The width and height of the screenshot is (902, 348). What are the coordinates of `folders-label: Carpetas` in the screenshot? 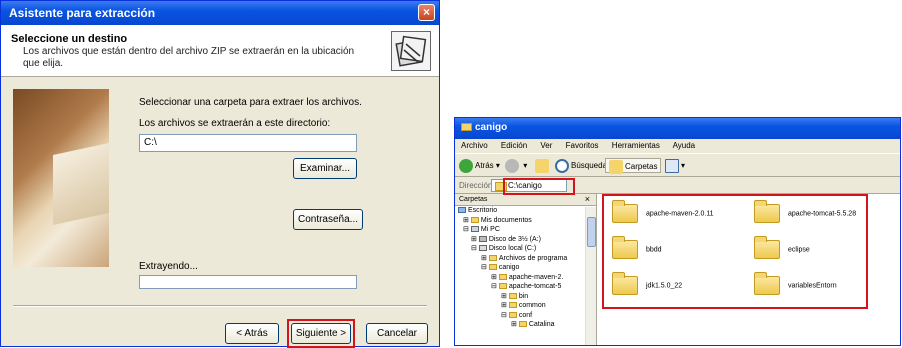 It's located at (641, 166).